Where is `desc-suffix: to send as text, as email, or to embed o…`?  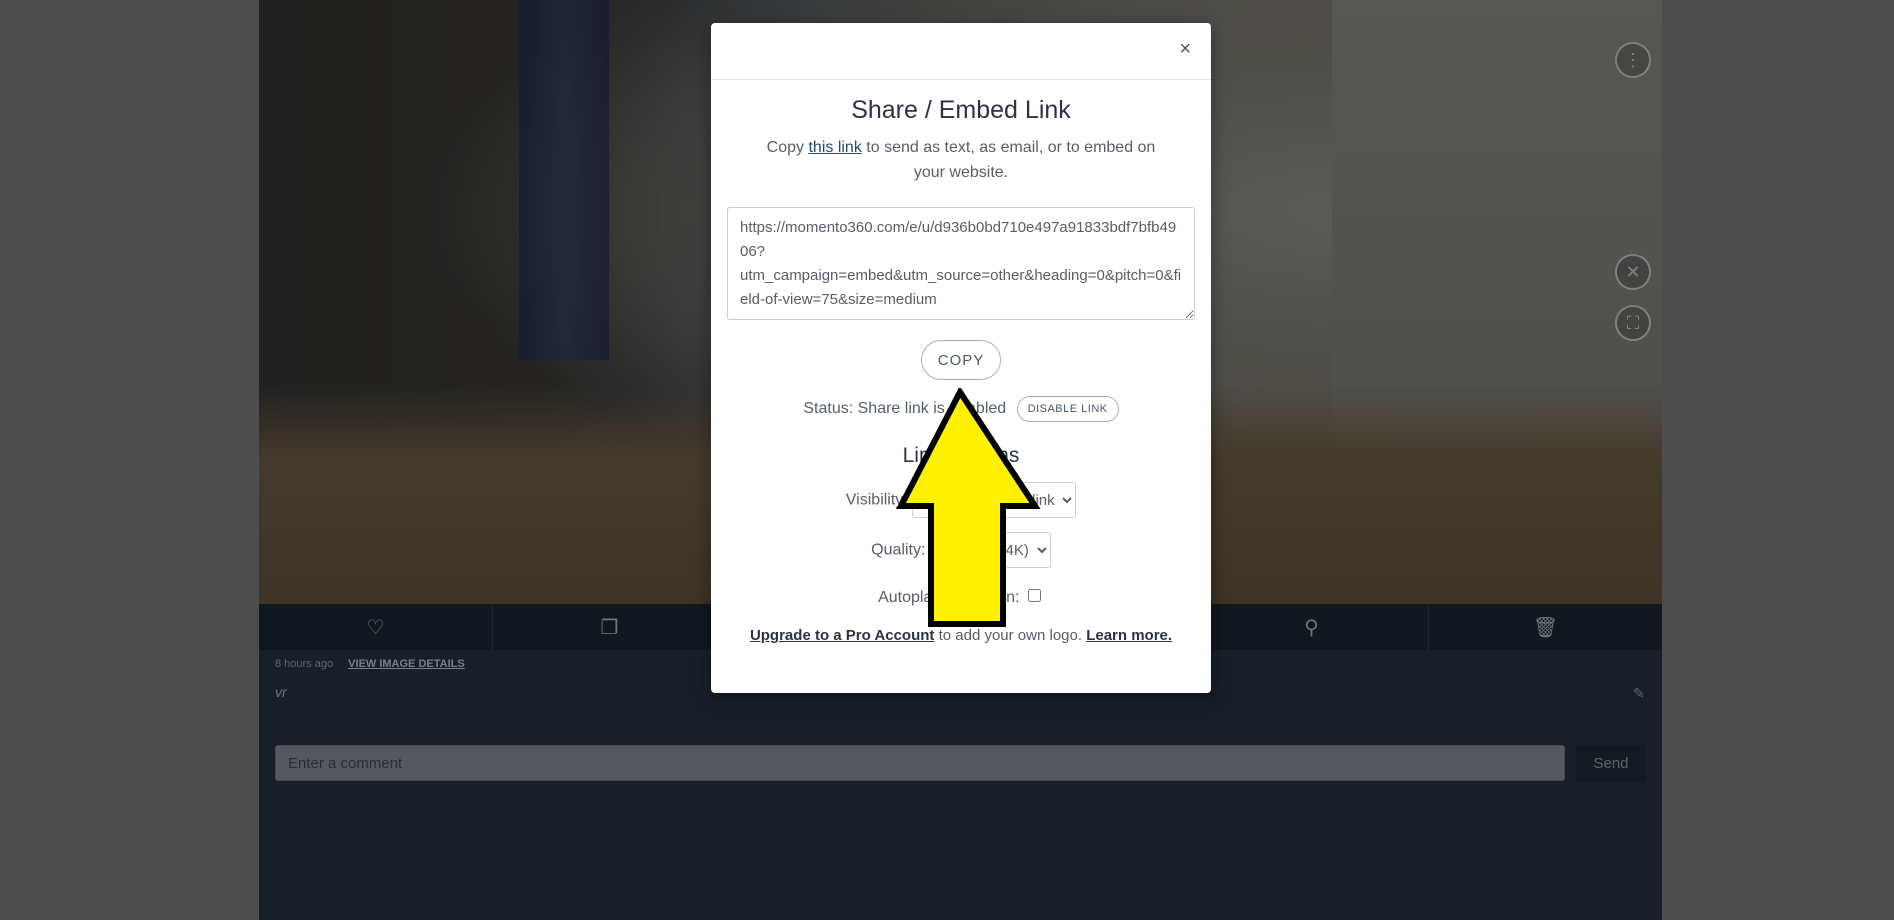
desc-suffix: to send as text, as email, or to embed o… is located at coordinates (1011, 160).